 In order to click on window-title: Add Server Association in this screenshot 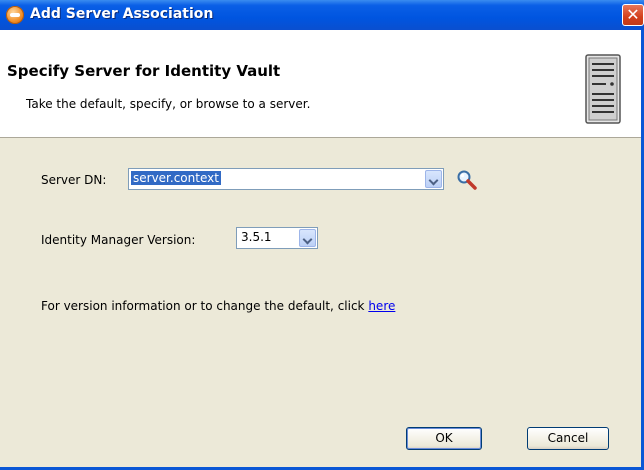, I will do `click(122, 14)`.